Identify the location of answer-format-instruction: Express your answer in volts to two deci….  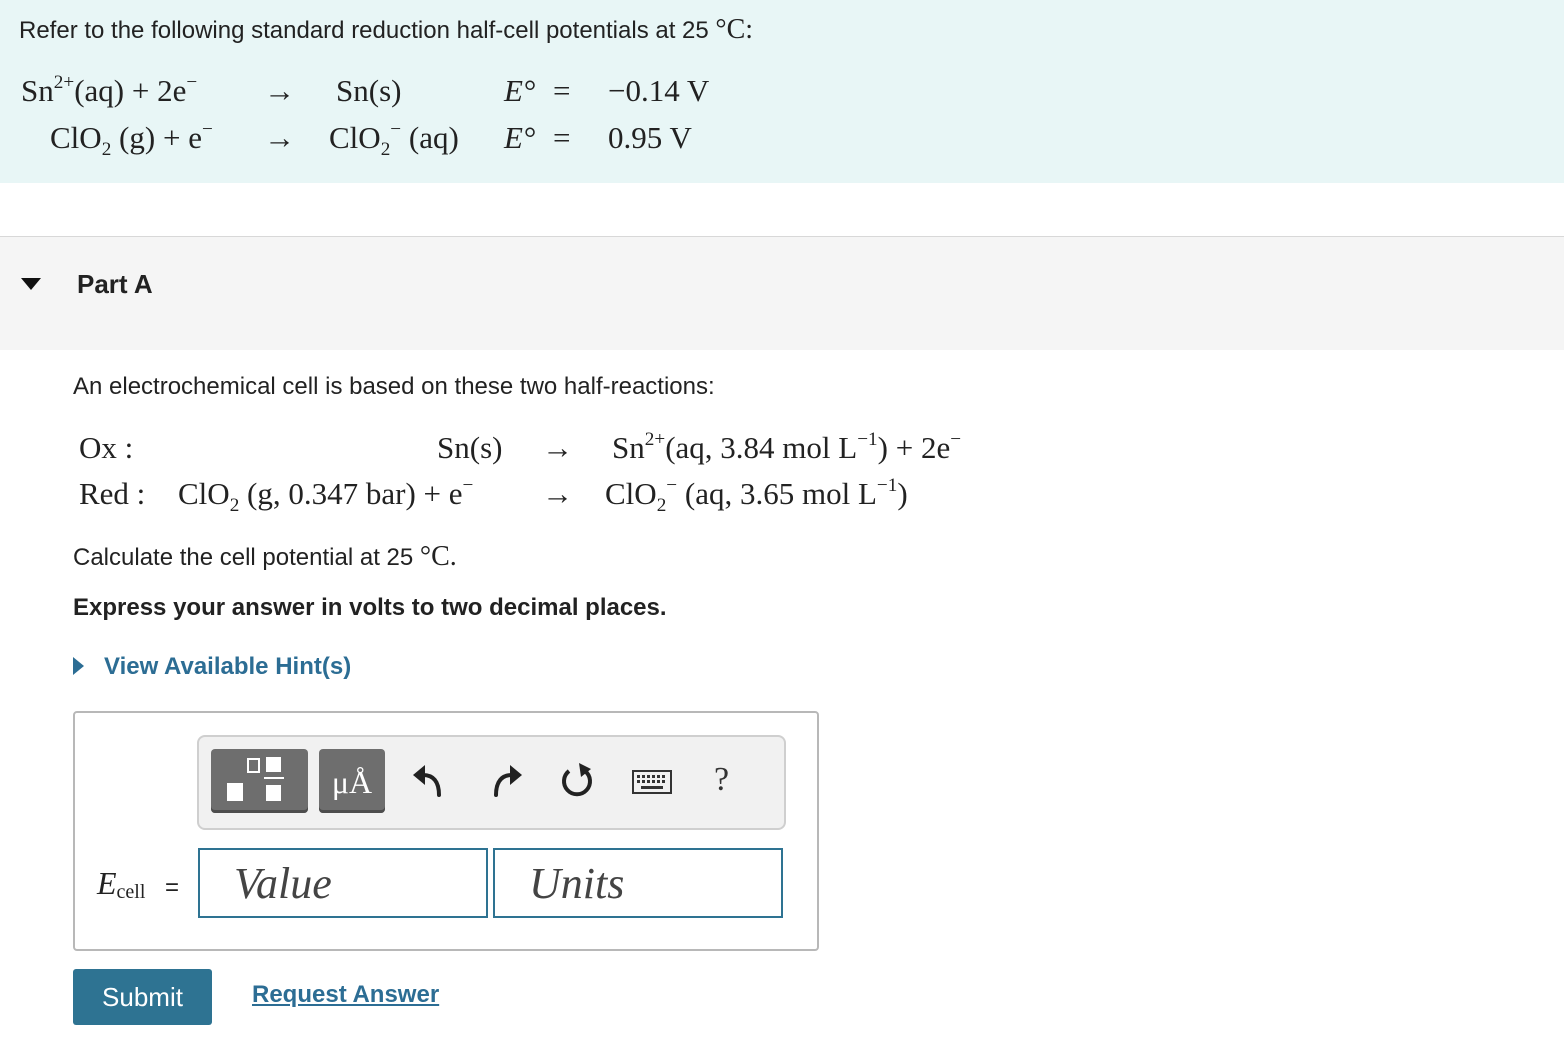
(370, 607).